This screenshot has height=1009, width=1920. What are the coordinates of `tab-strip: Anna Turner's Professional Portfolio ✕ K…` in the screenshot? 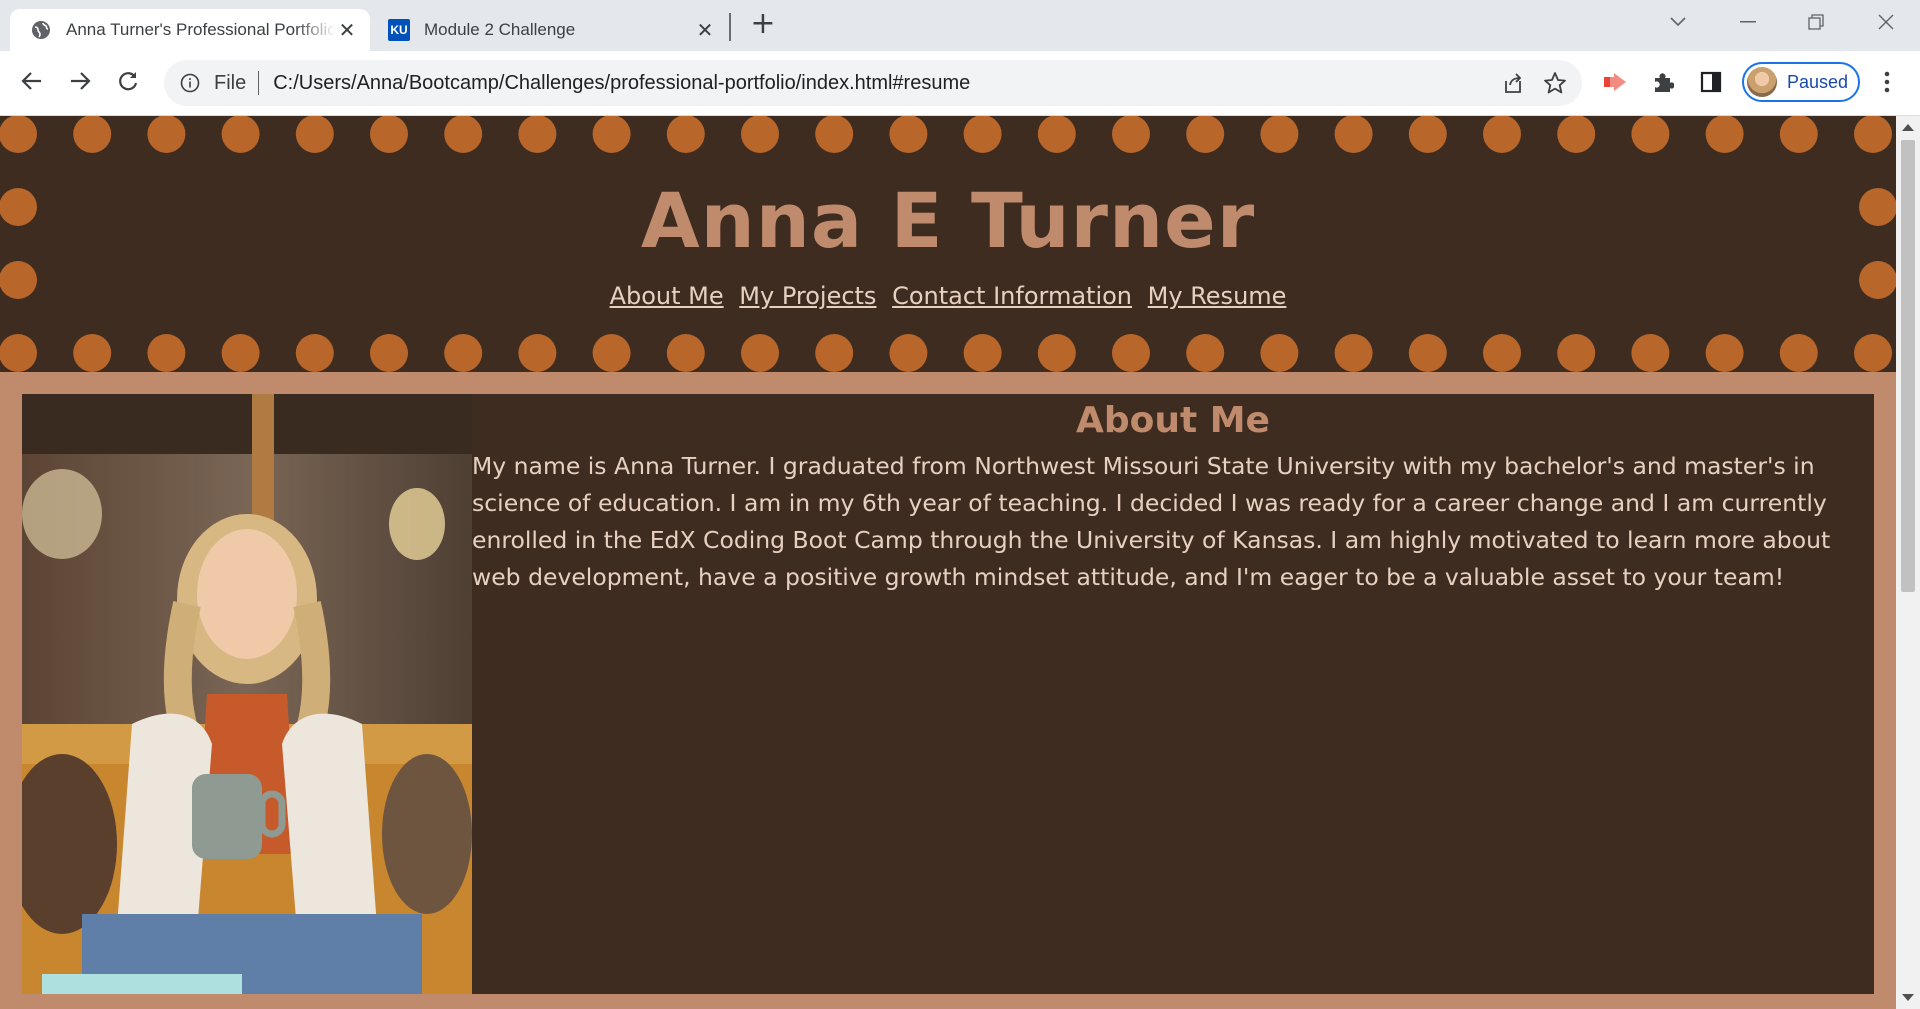 It's located at (960, 25).